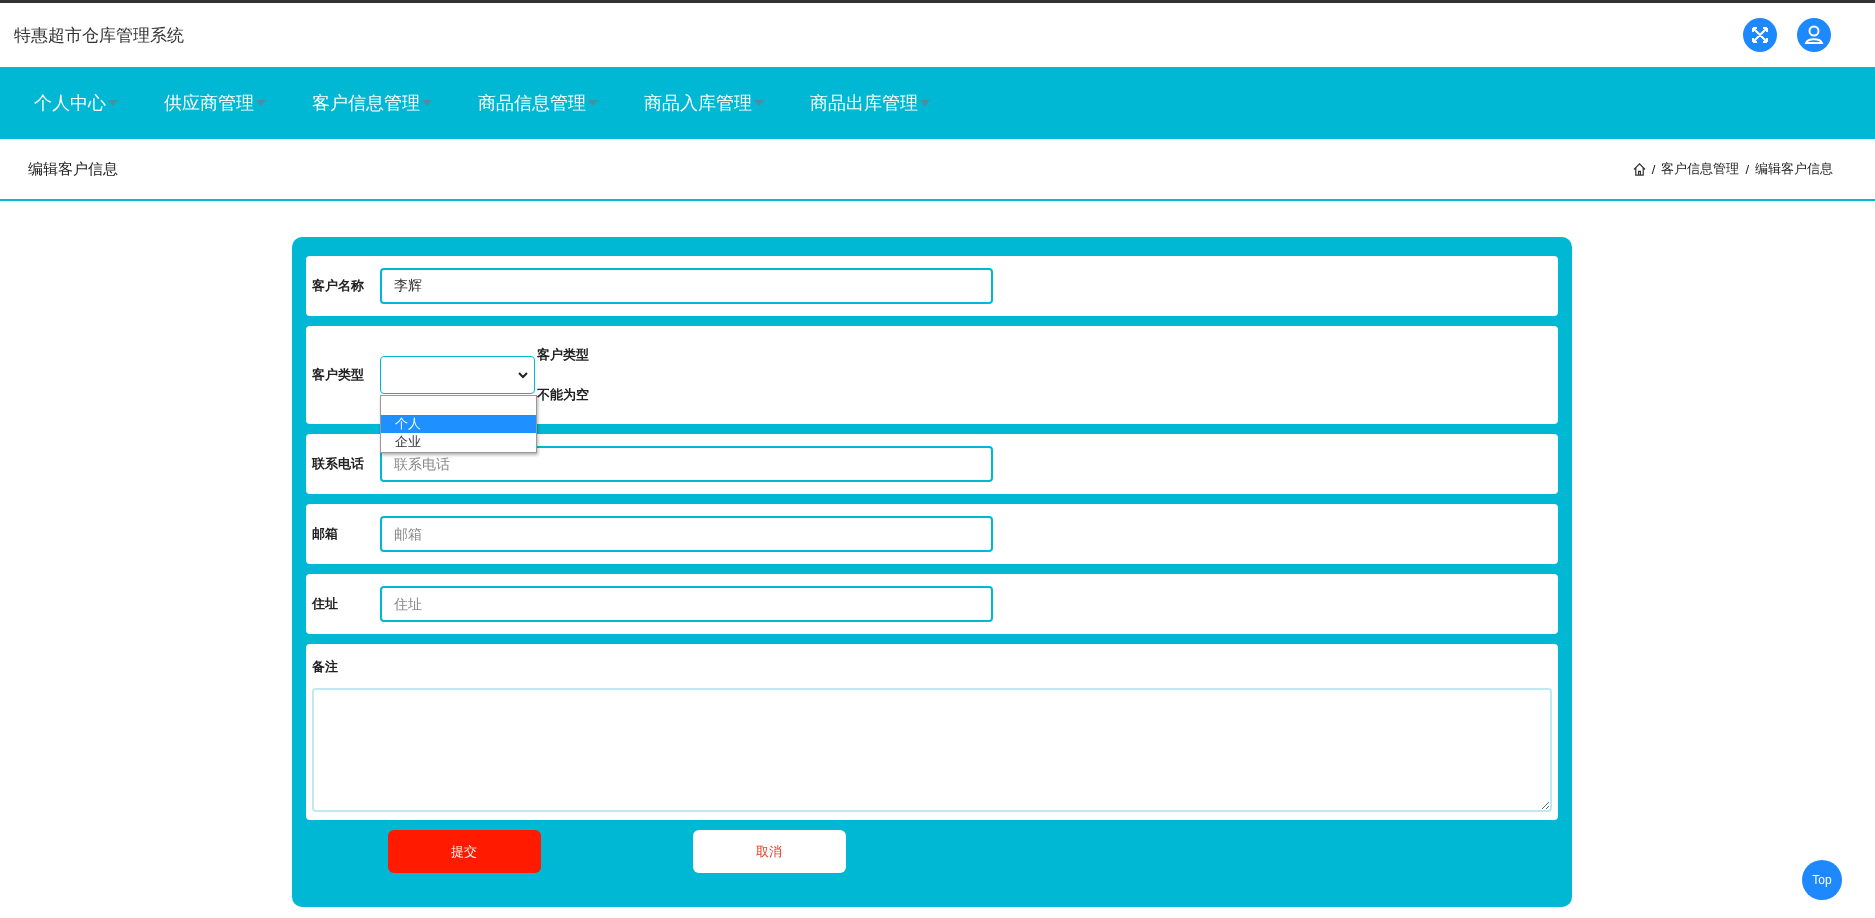  I want to click on nav-menu-item: 商品信息管理, so click(538, 103).